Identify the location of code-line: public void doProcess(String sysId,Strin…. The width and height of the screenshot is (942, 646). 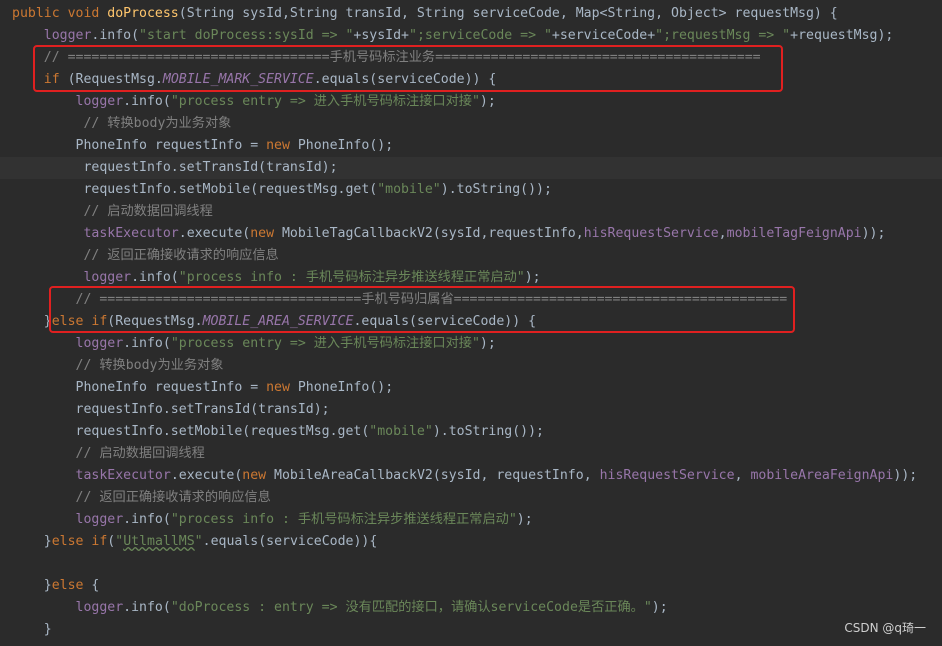
(425, 14).